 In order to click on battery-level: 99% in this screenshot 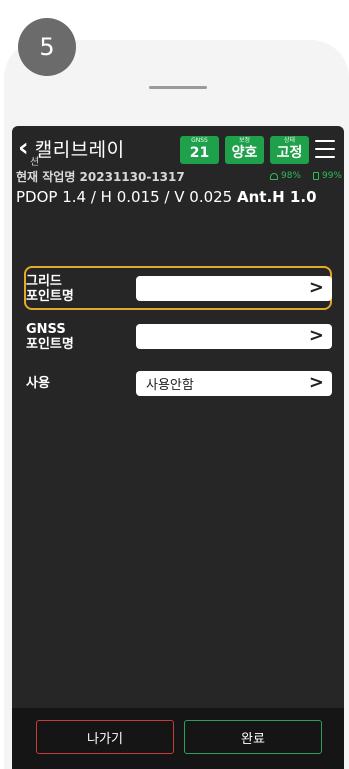, I will do `click(331, 176)`.